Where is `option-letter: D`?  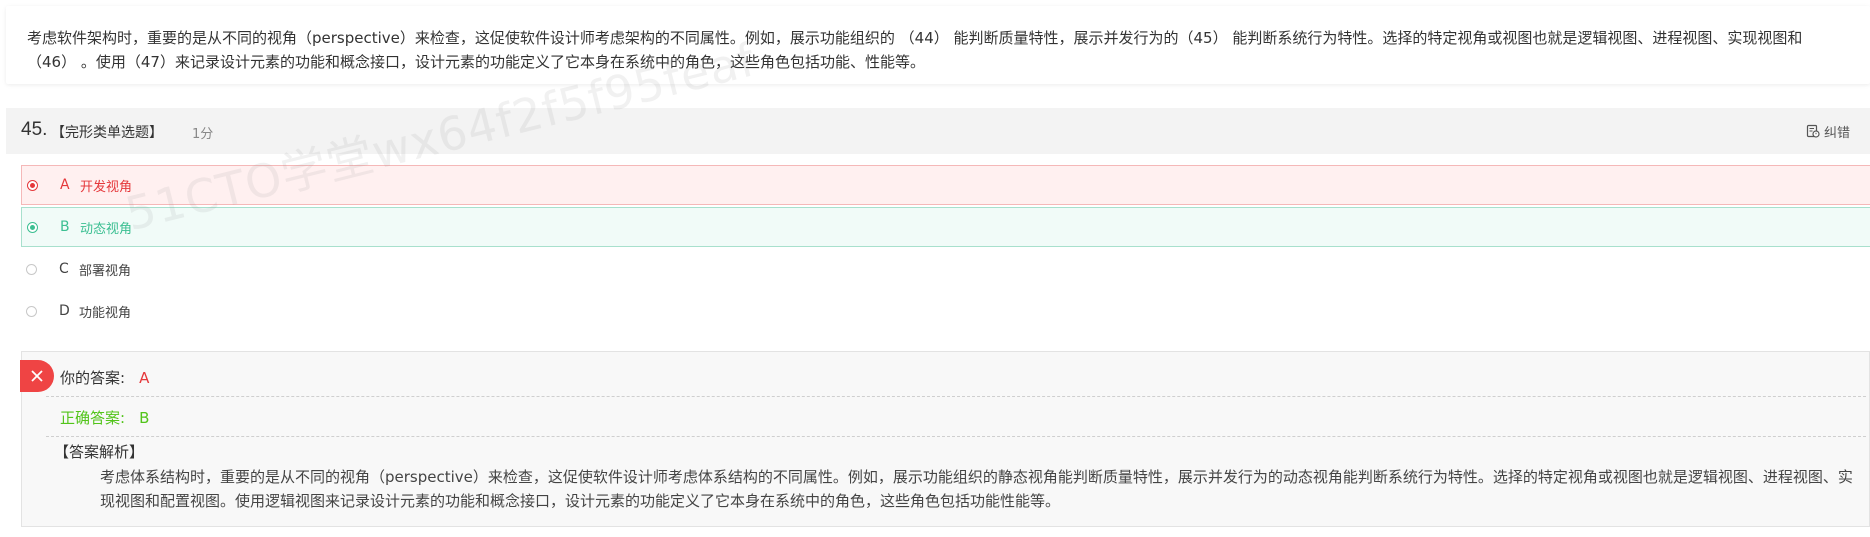 option-letter: D is located at coordinates (64, 311).